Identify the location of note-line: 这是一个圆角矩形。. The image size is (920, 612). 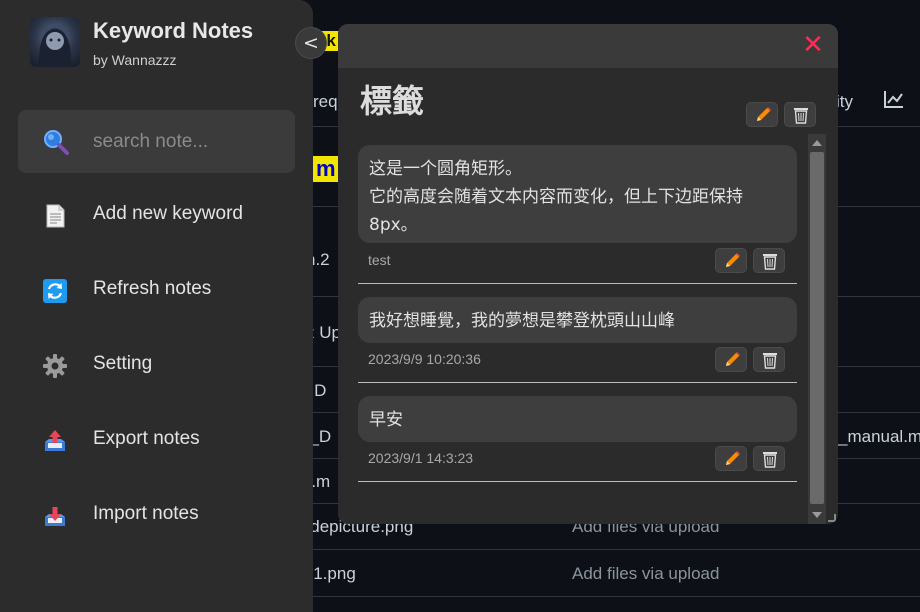
(445, 169).